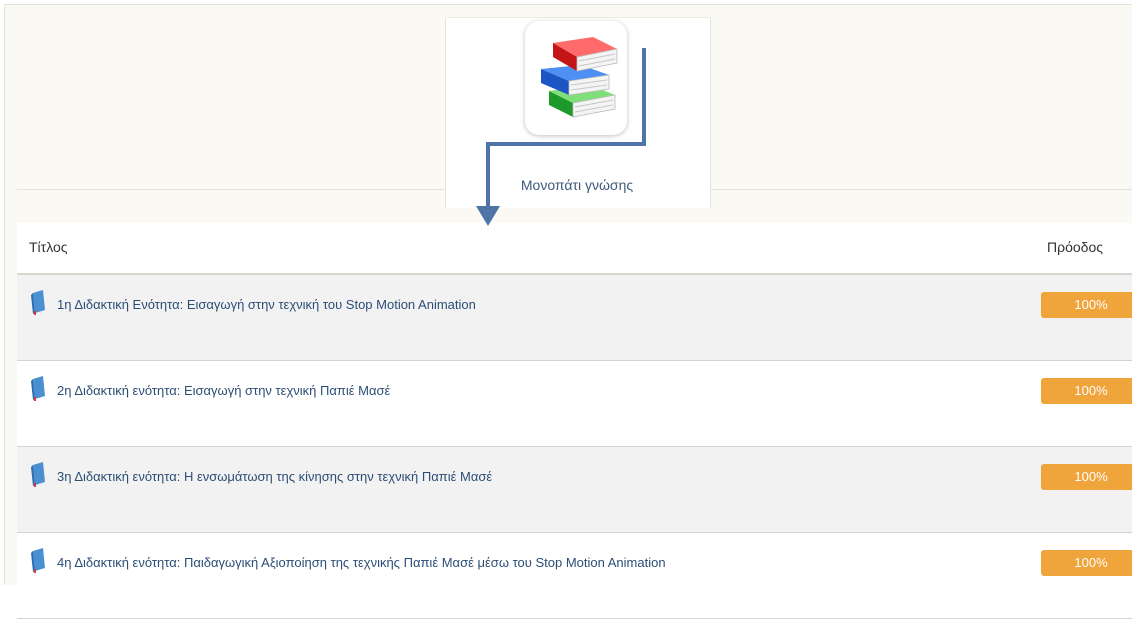 This screenshot has height=619, width=1132. Describe the element at coordinates (231, 189) in the screenshot. I see `tab-divider-left` at that location.